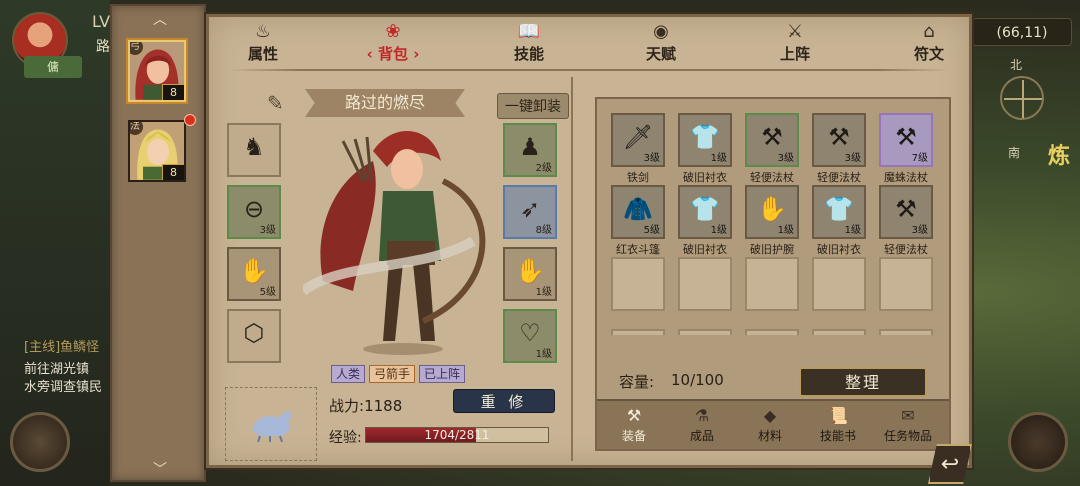 Image resolution: width=1080 pixels, height=486 pixels. Describe the element at coordinates (1014, 153) in the screenshot. I see `compass-south-label: 南` at that location.